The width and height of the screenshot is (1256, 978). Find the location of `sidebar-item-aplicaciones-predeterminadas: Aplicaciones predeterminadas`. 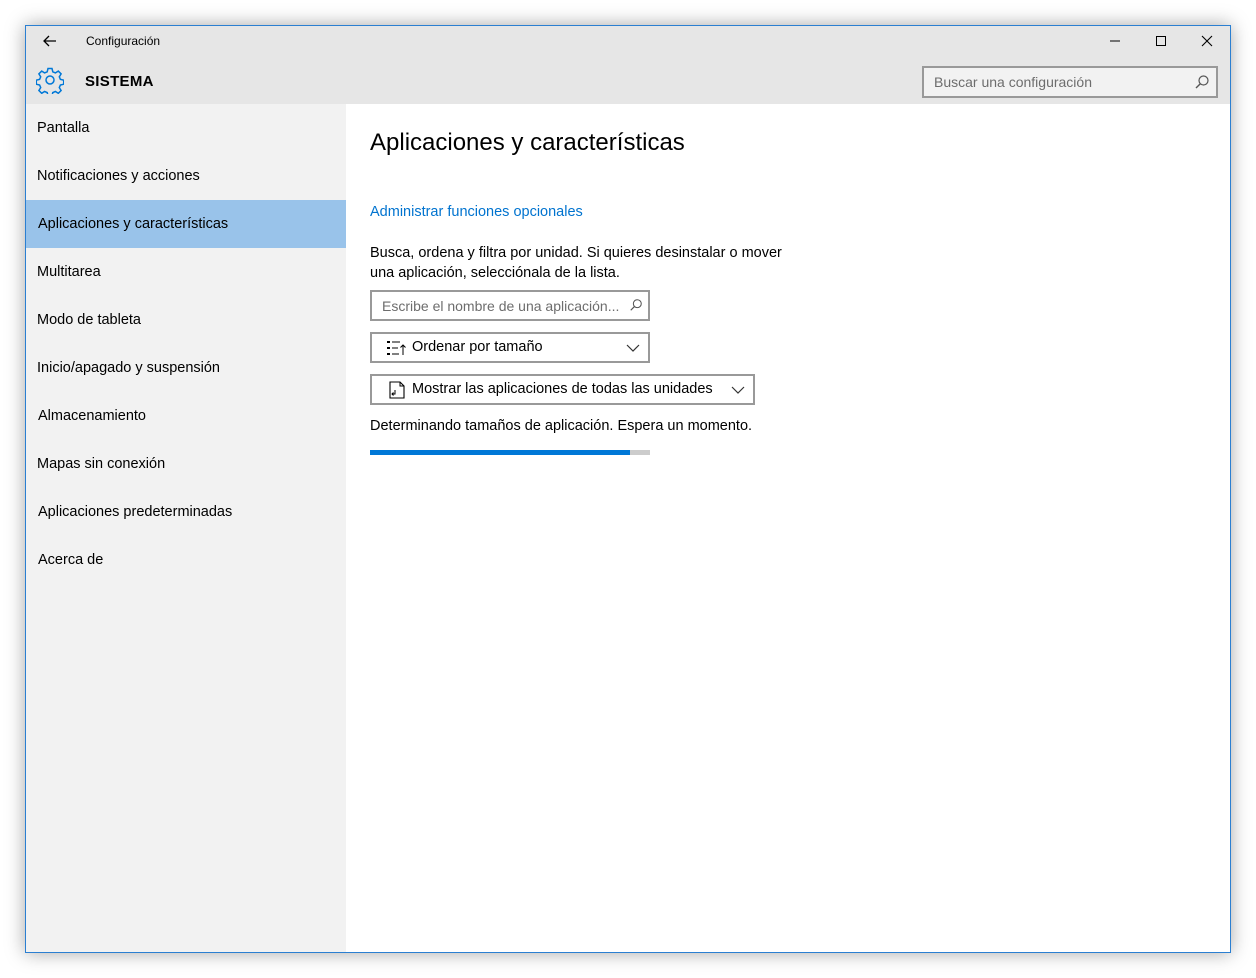

sidebar-item-aplicaciones-predeterminadas: Aplicaciones predeterminadas is located at coordinates (186, 512).